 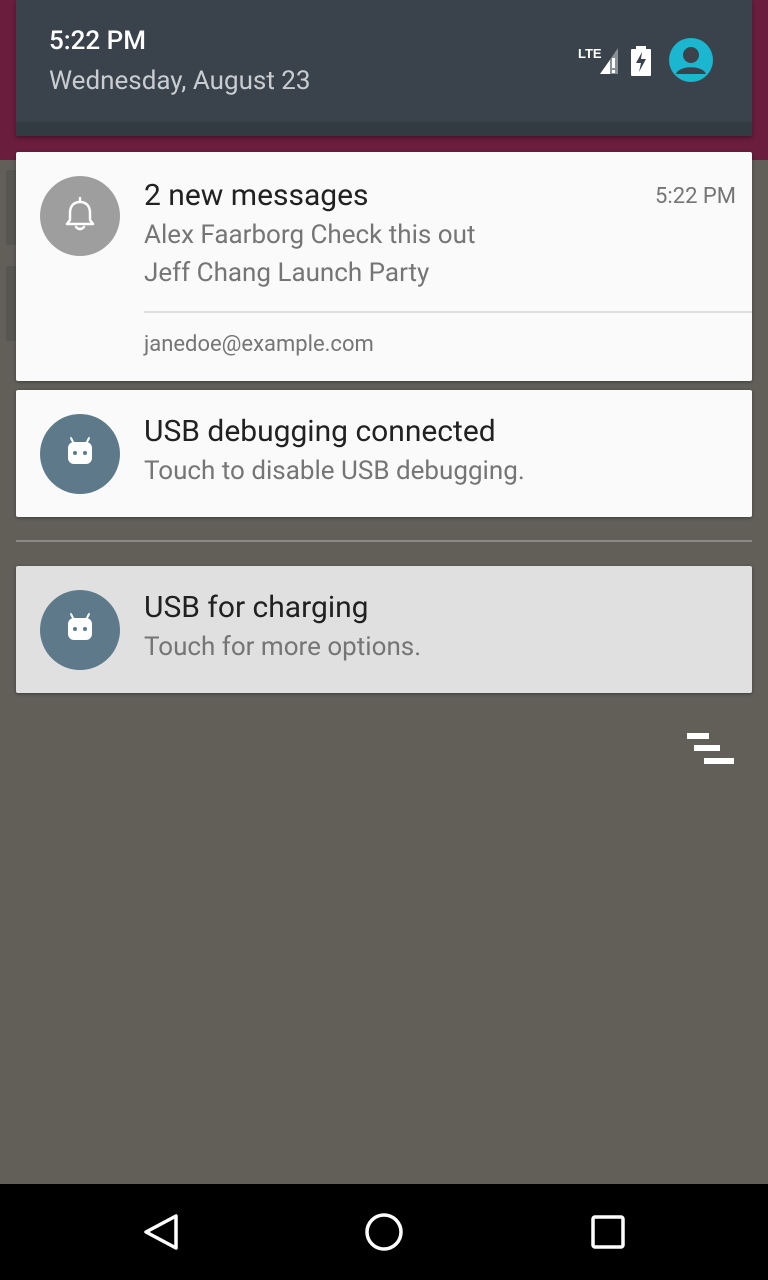 What do you see at coordinates (384, 129) in the screenshot?
I see `header-shadow-strip` at bounding box center [384, 129].